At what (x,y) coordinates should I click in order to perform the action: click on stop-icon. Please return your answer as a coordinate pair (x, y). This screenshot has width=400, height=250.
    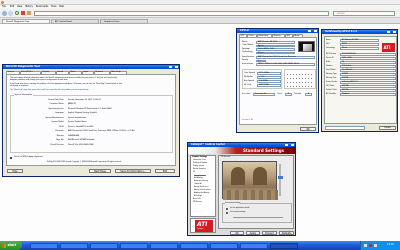
    Looking at the image, I should click on (23, 13).